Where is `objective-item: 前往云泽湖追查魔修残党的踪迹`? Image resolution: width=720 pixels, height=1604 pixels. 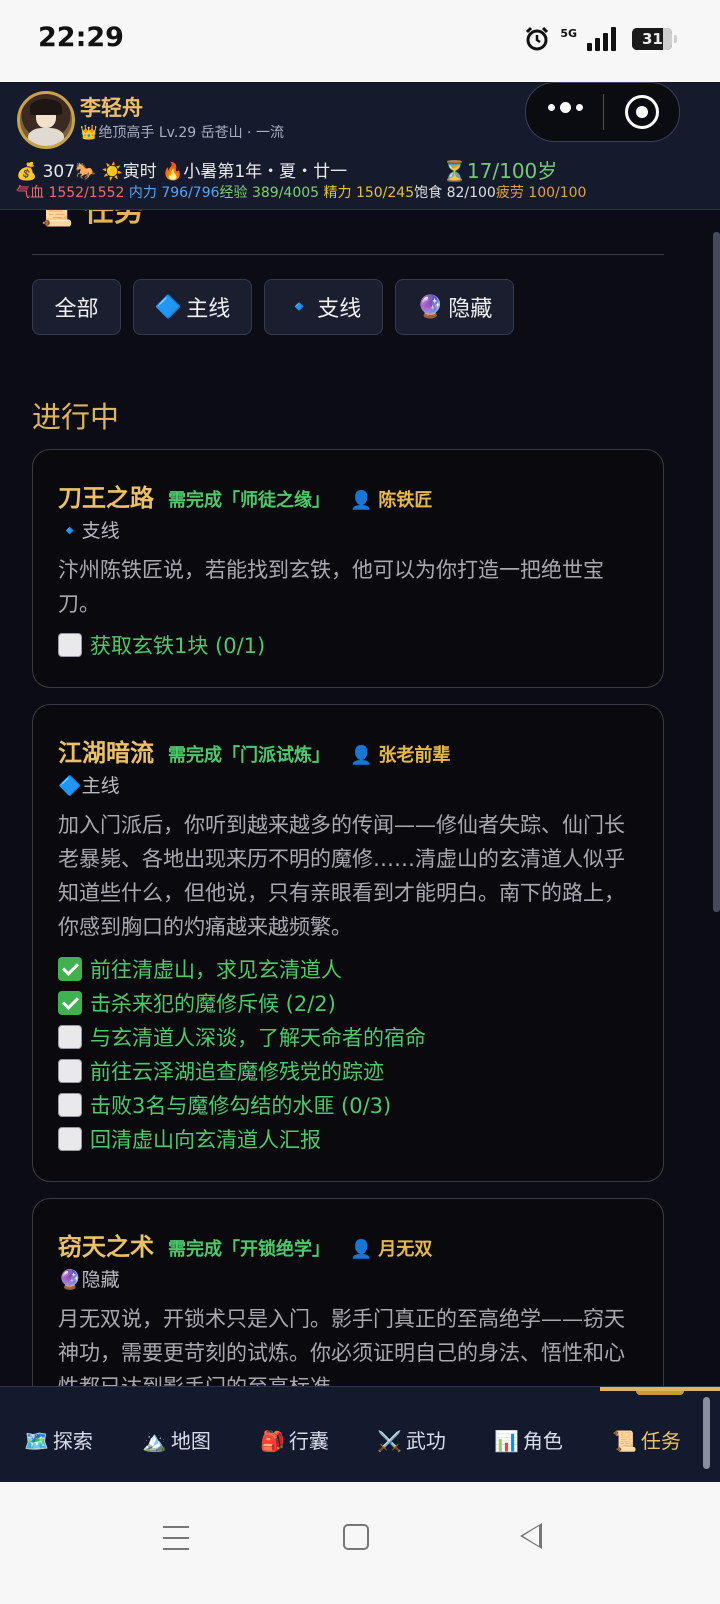 objective-item: 前往云泽湖追查魔修残党的踪迹 is located at coordinates (242, 1072).